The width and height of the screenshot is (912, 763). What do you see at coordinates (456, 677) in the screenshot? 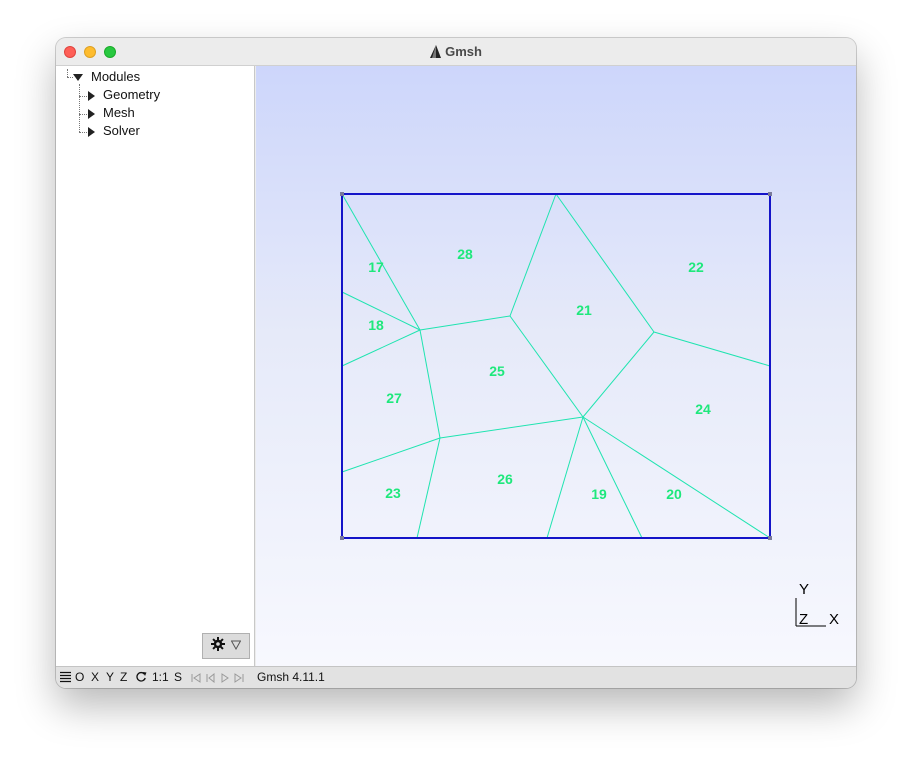
I see `status-bar: O X Y Z 1:1 S Gmsh 4.11.1` at bounding box center [456, 677].